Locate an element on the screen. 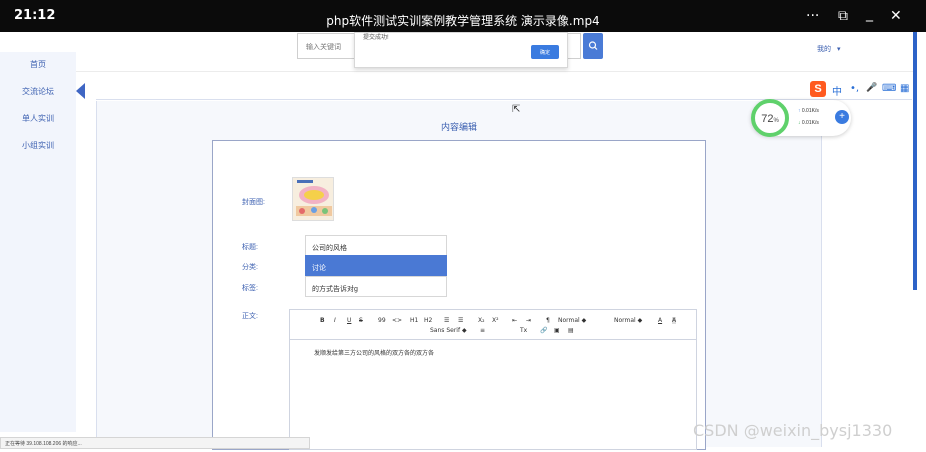 The height and width of the screenshot is (452, 926). h2-button: H2 is located at coordinates (428, 320).